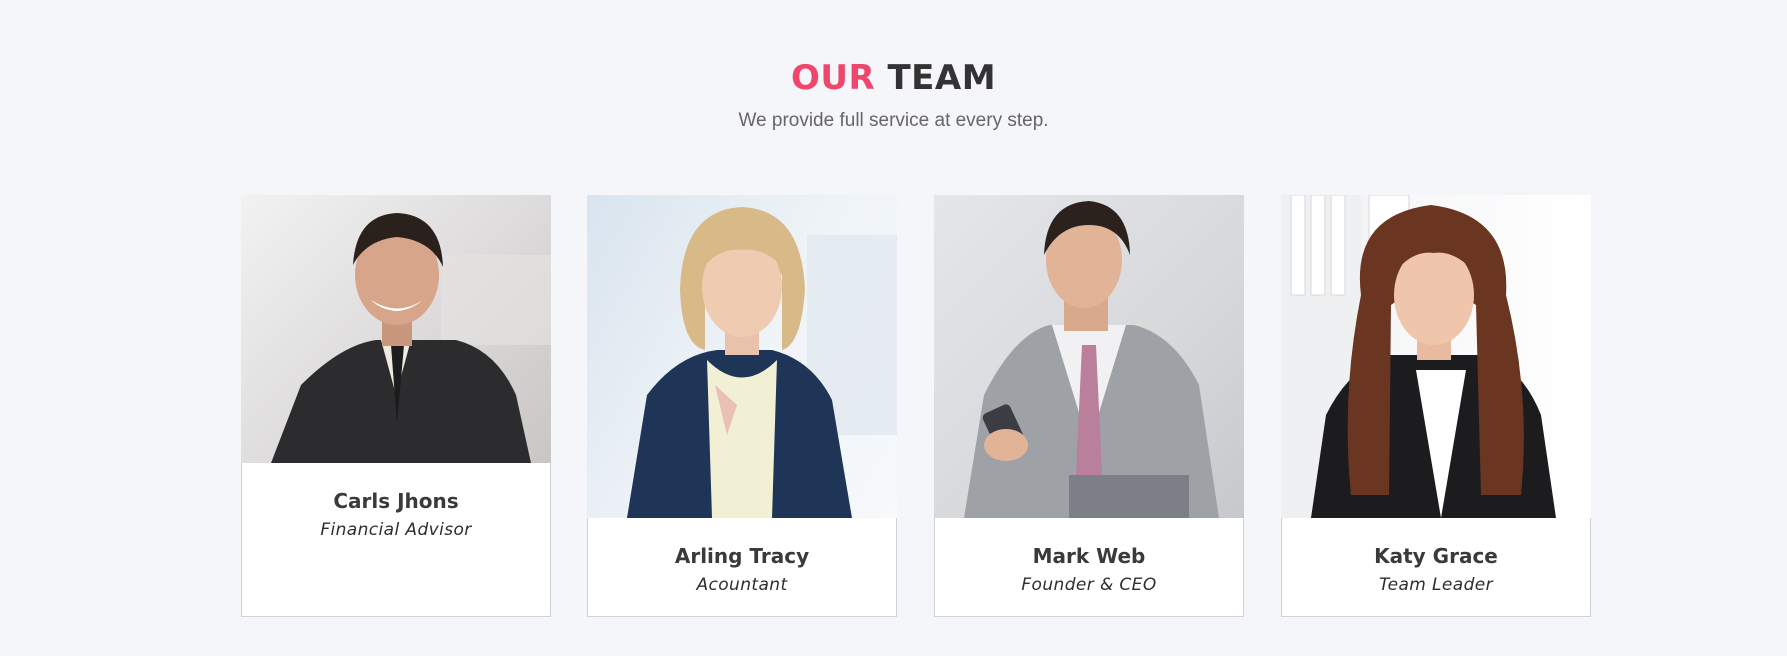 The height and width of the screenshot is (656, 1787). What do you see at coordinates (396, 515) in the screenshot?
I see `team-member-info: Carls Jhons Financial Advisor` at bounding box center [396, 515].